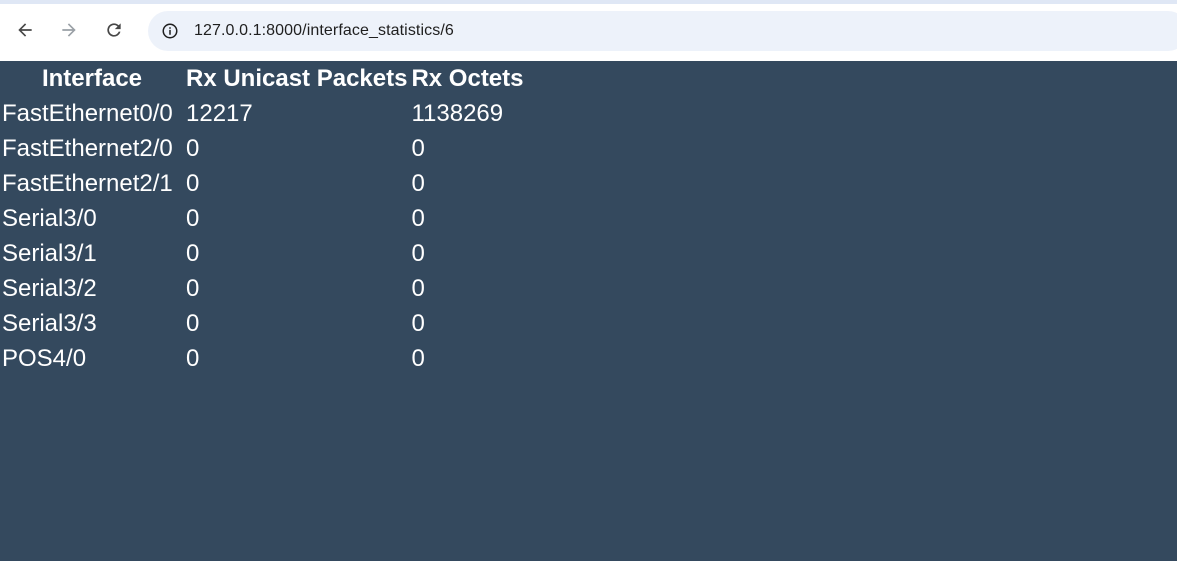 The image size is (1177, 561). I want to click on site-info-icon, so click(170, 31).